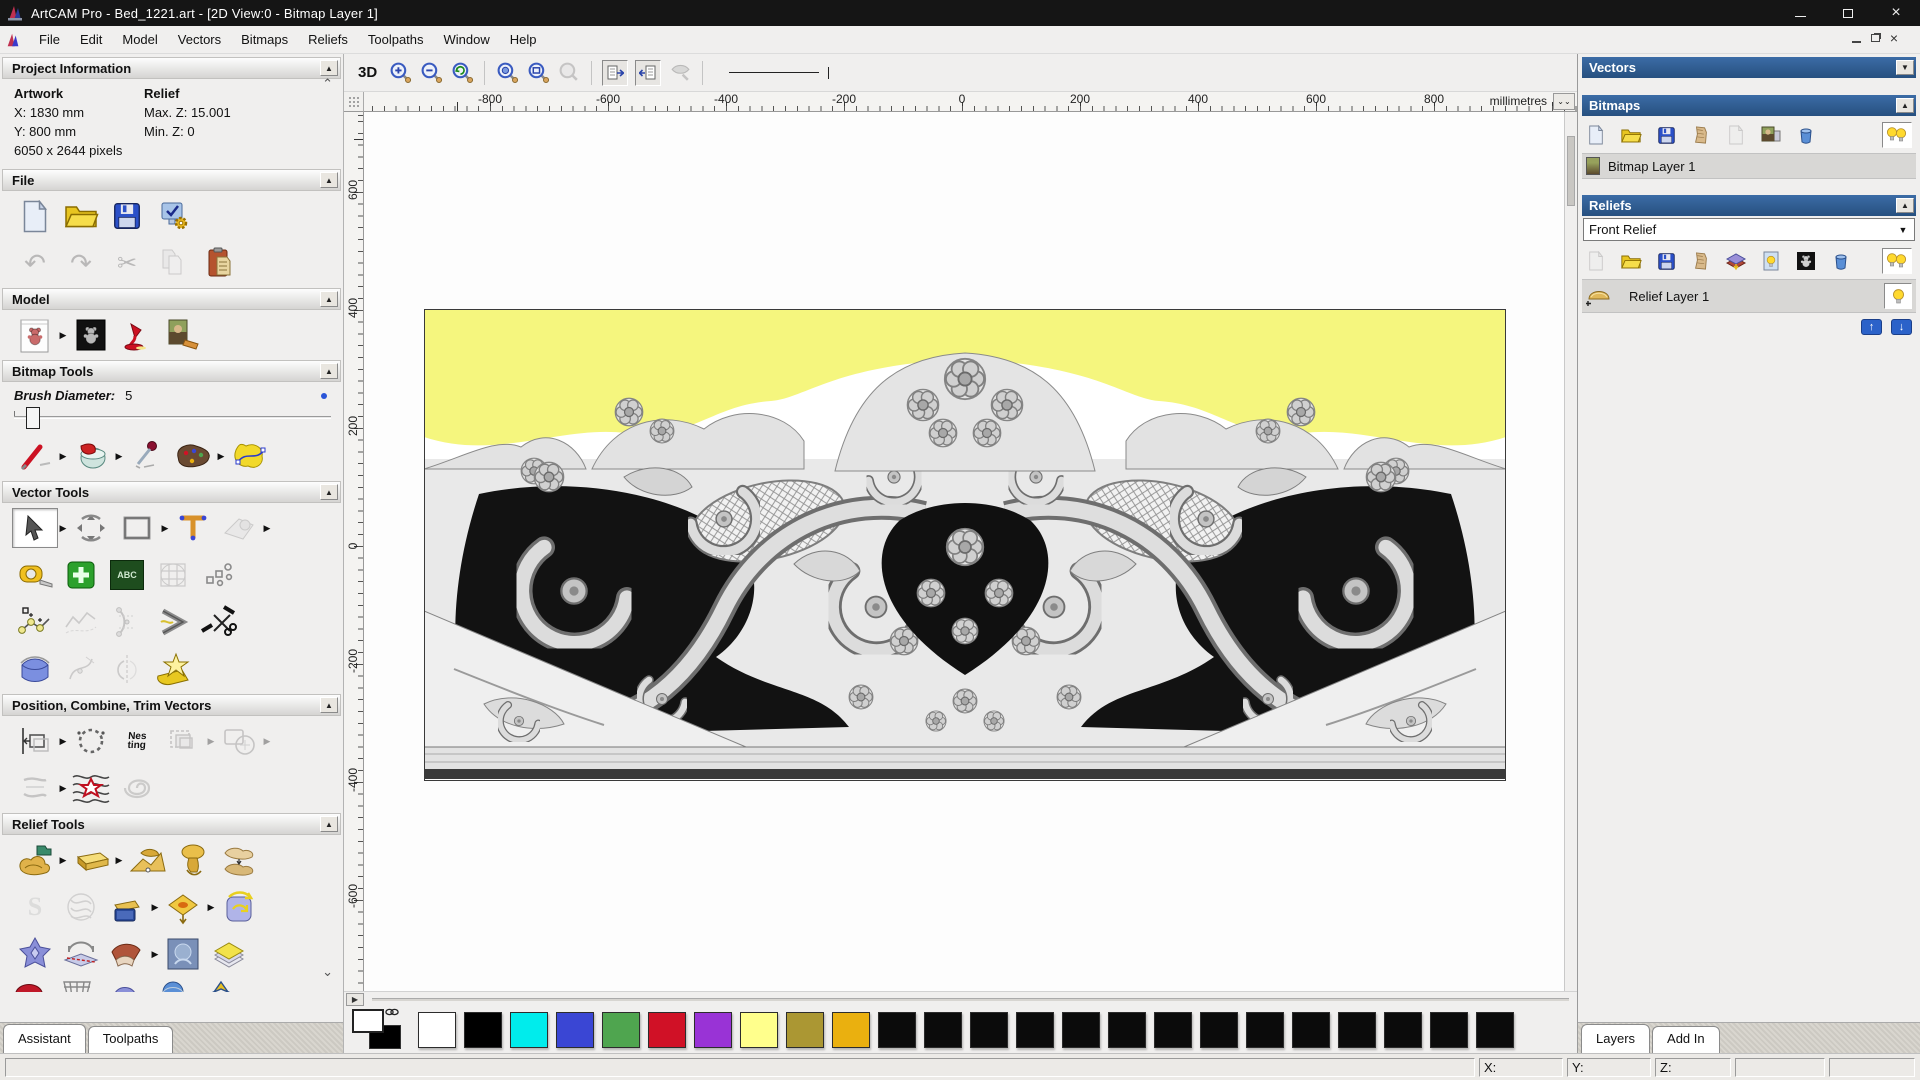  I want to click on align-vectors-button, so click(35, 741).